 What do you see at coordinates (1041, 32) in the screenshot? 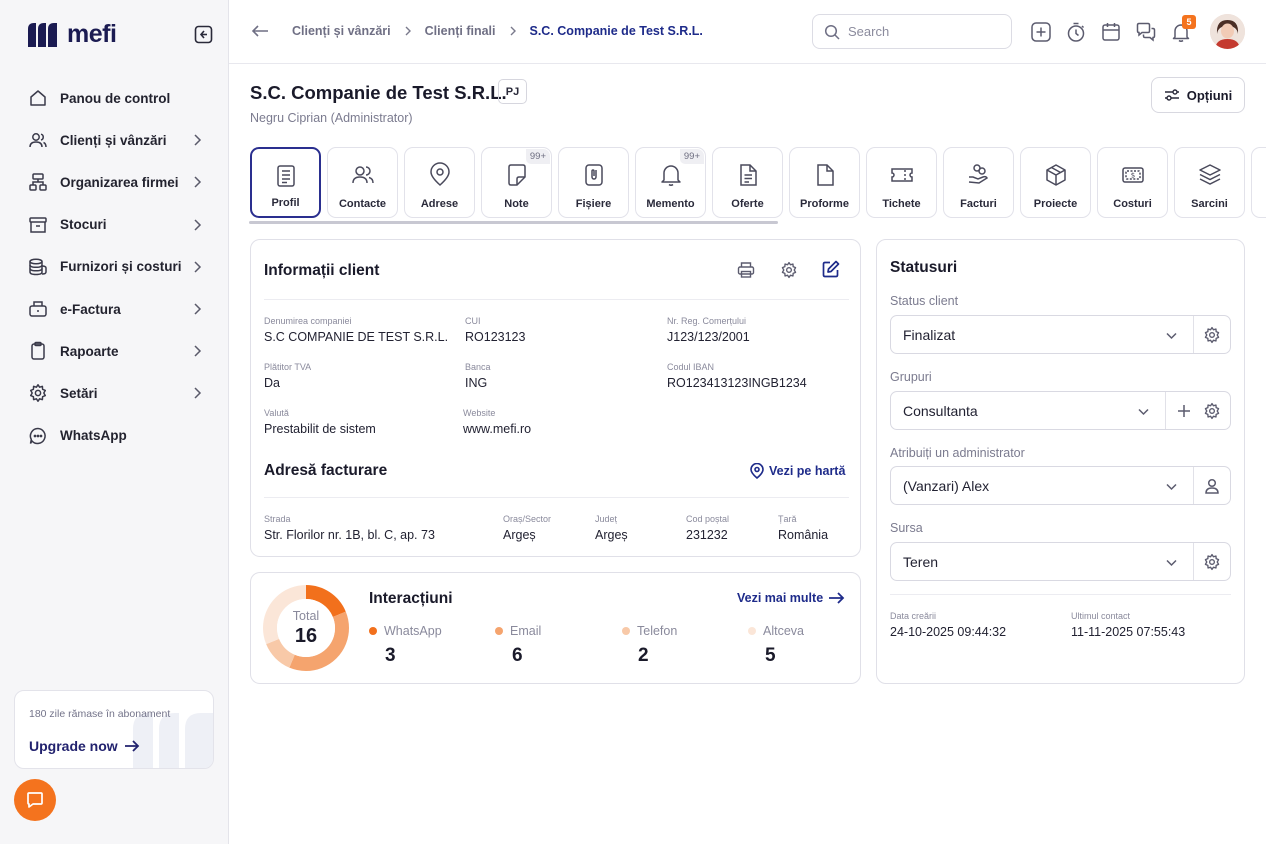
I see `add-square-icon` at bounding box center [1041, 32].